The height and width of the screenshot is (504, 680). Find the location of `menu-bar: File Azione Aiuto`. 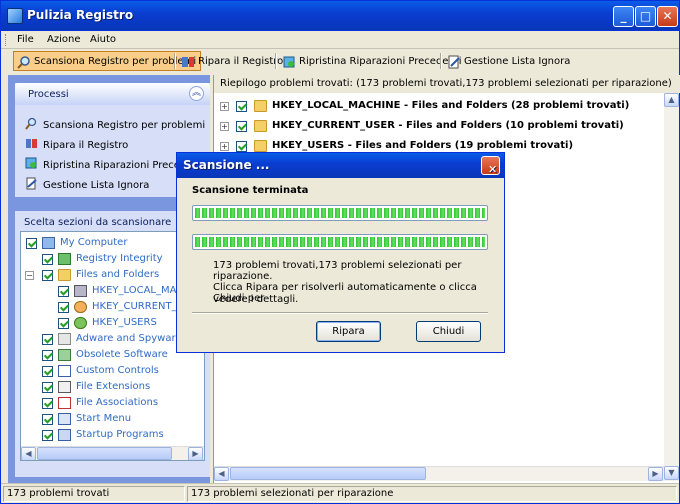

menu-bar: File Azione Aiuto is located at coordinates (340, 40).